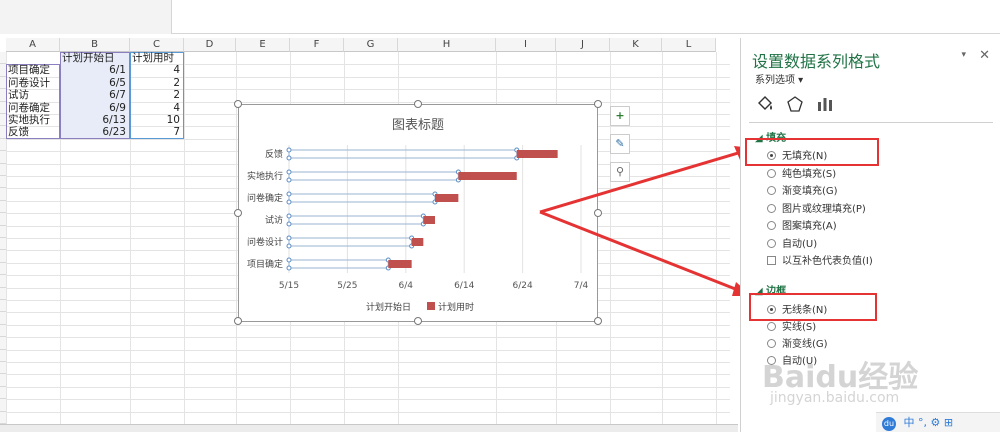 This screenshot has width=1000, height=433. Describe the element at coordinates (984, 55) in the screenshot. I see `close-icon: ✕` at that location.